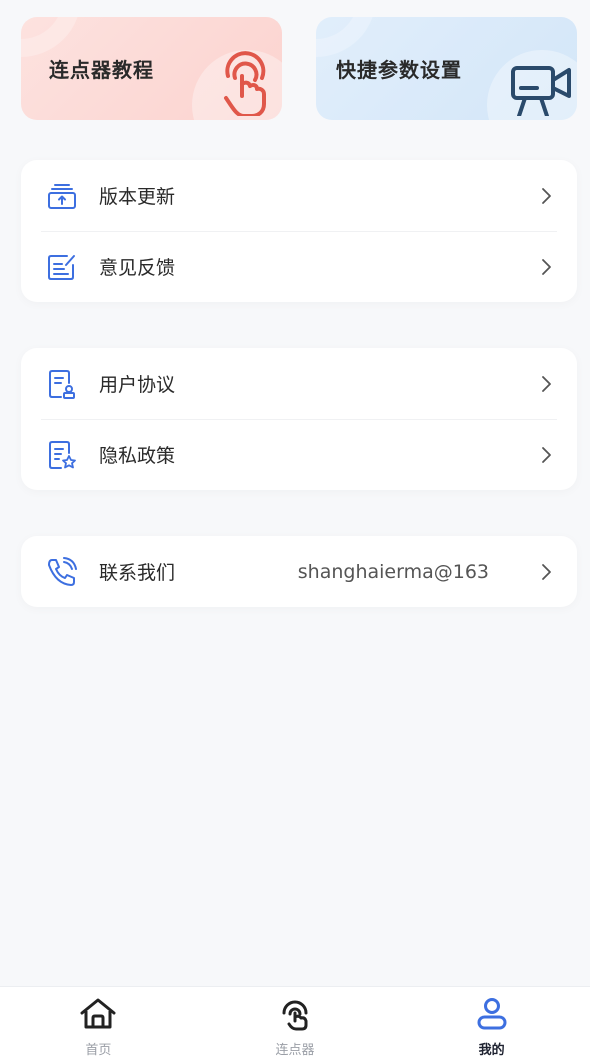 This screenshot has height=1058, width=590. I want to click on bottom-tab-bar: 首页 连点器 我的, so click(295, 1022).